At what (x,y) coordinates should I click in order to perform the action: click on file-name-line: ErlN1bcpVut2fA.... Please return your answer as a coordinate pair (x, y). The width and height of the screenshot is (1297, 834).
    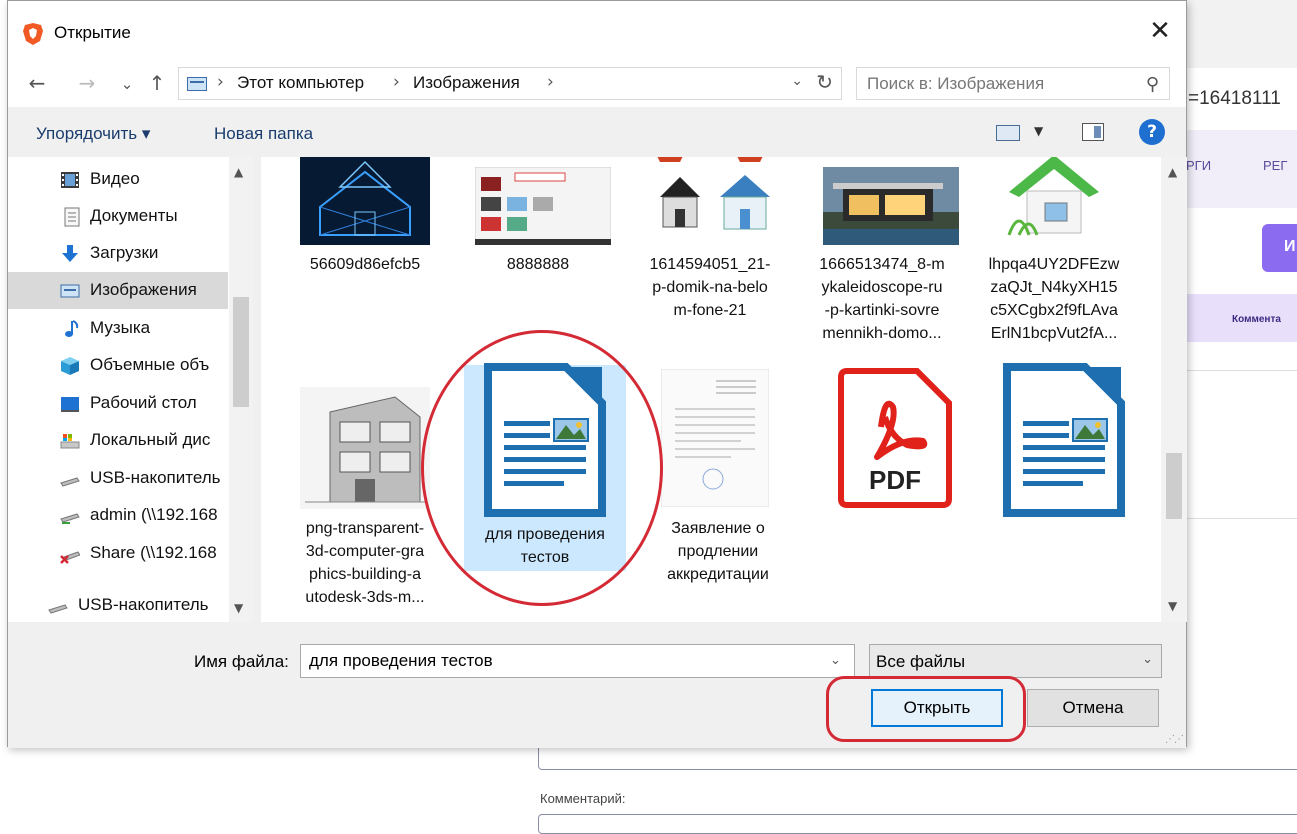
    Looking at the image, I should click on (1054, 333).